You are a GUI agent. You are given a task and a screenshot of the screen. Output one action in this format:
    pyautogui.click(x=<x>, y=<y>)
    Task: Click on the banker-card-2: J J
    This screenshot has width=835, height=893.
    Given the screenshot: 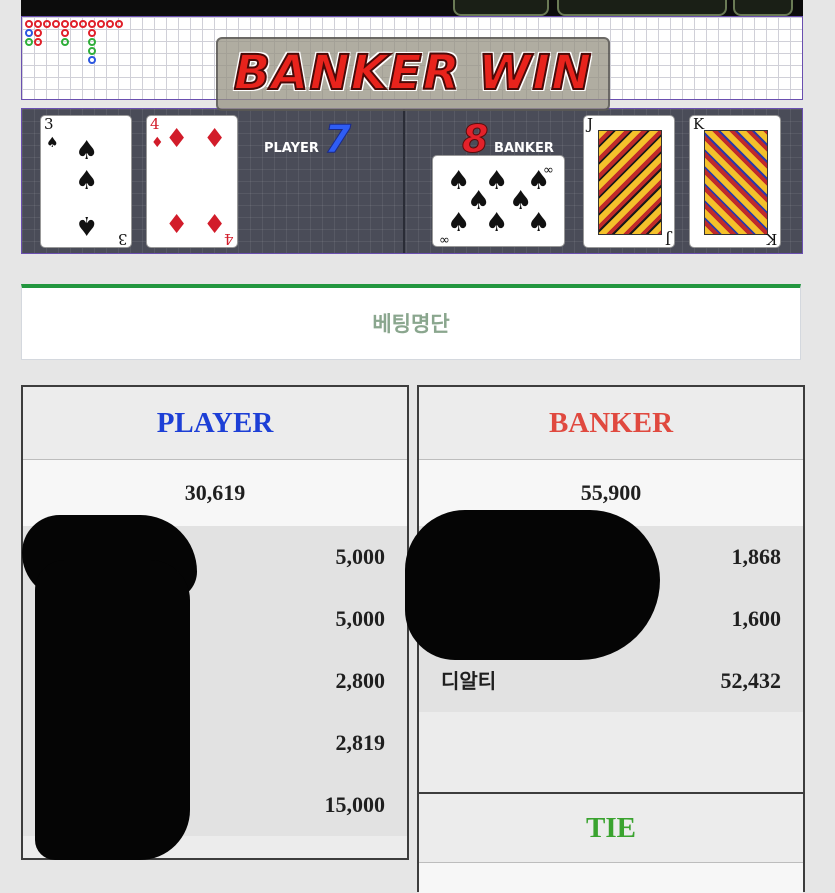 What is the action you would take?
    pyautogui.click(x=629, y=181)
    